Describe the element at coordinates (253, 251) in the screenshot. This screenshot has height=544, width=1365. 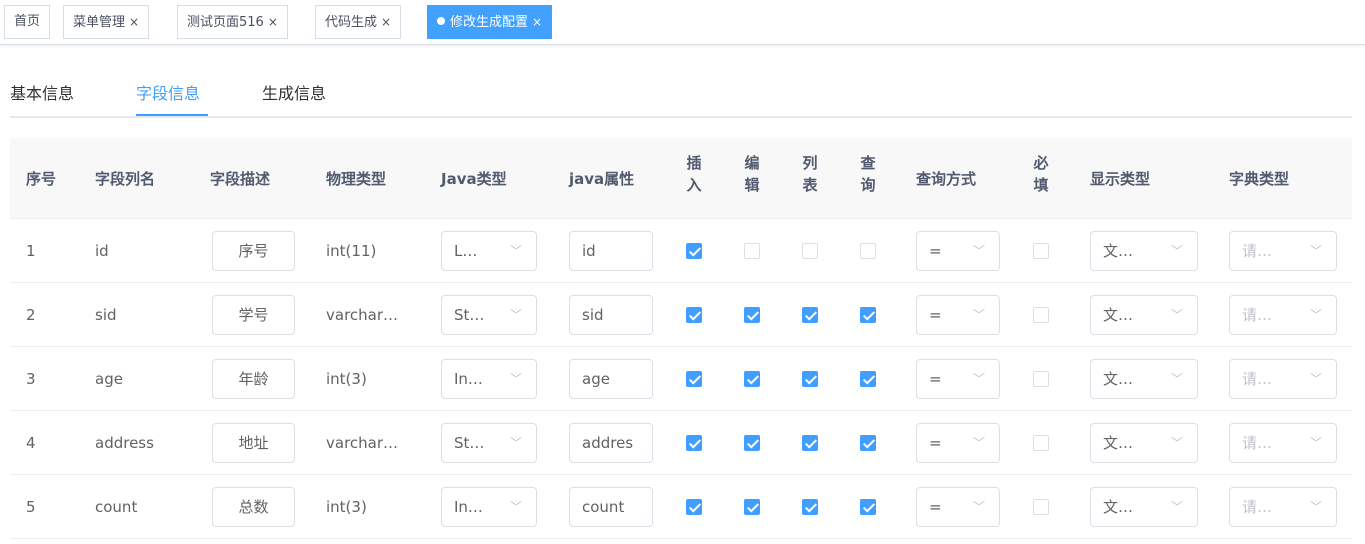
I see `description-input: 序号` at that location.